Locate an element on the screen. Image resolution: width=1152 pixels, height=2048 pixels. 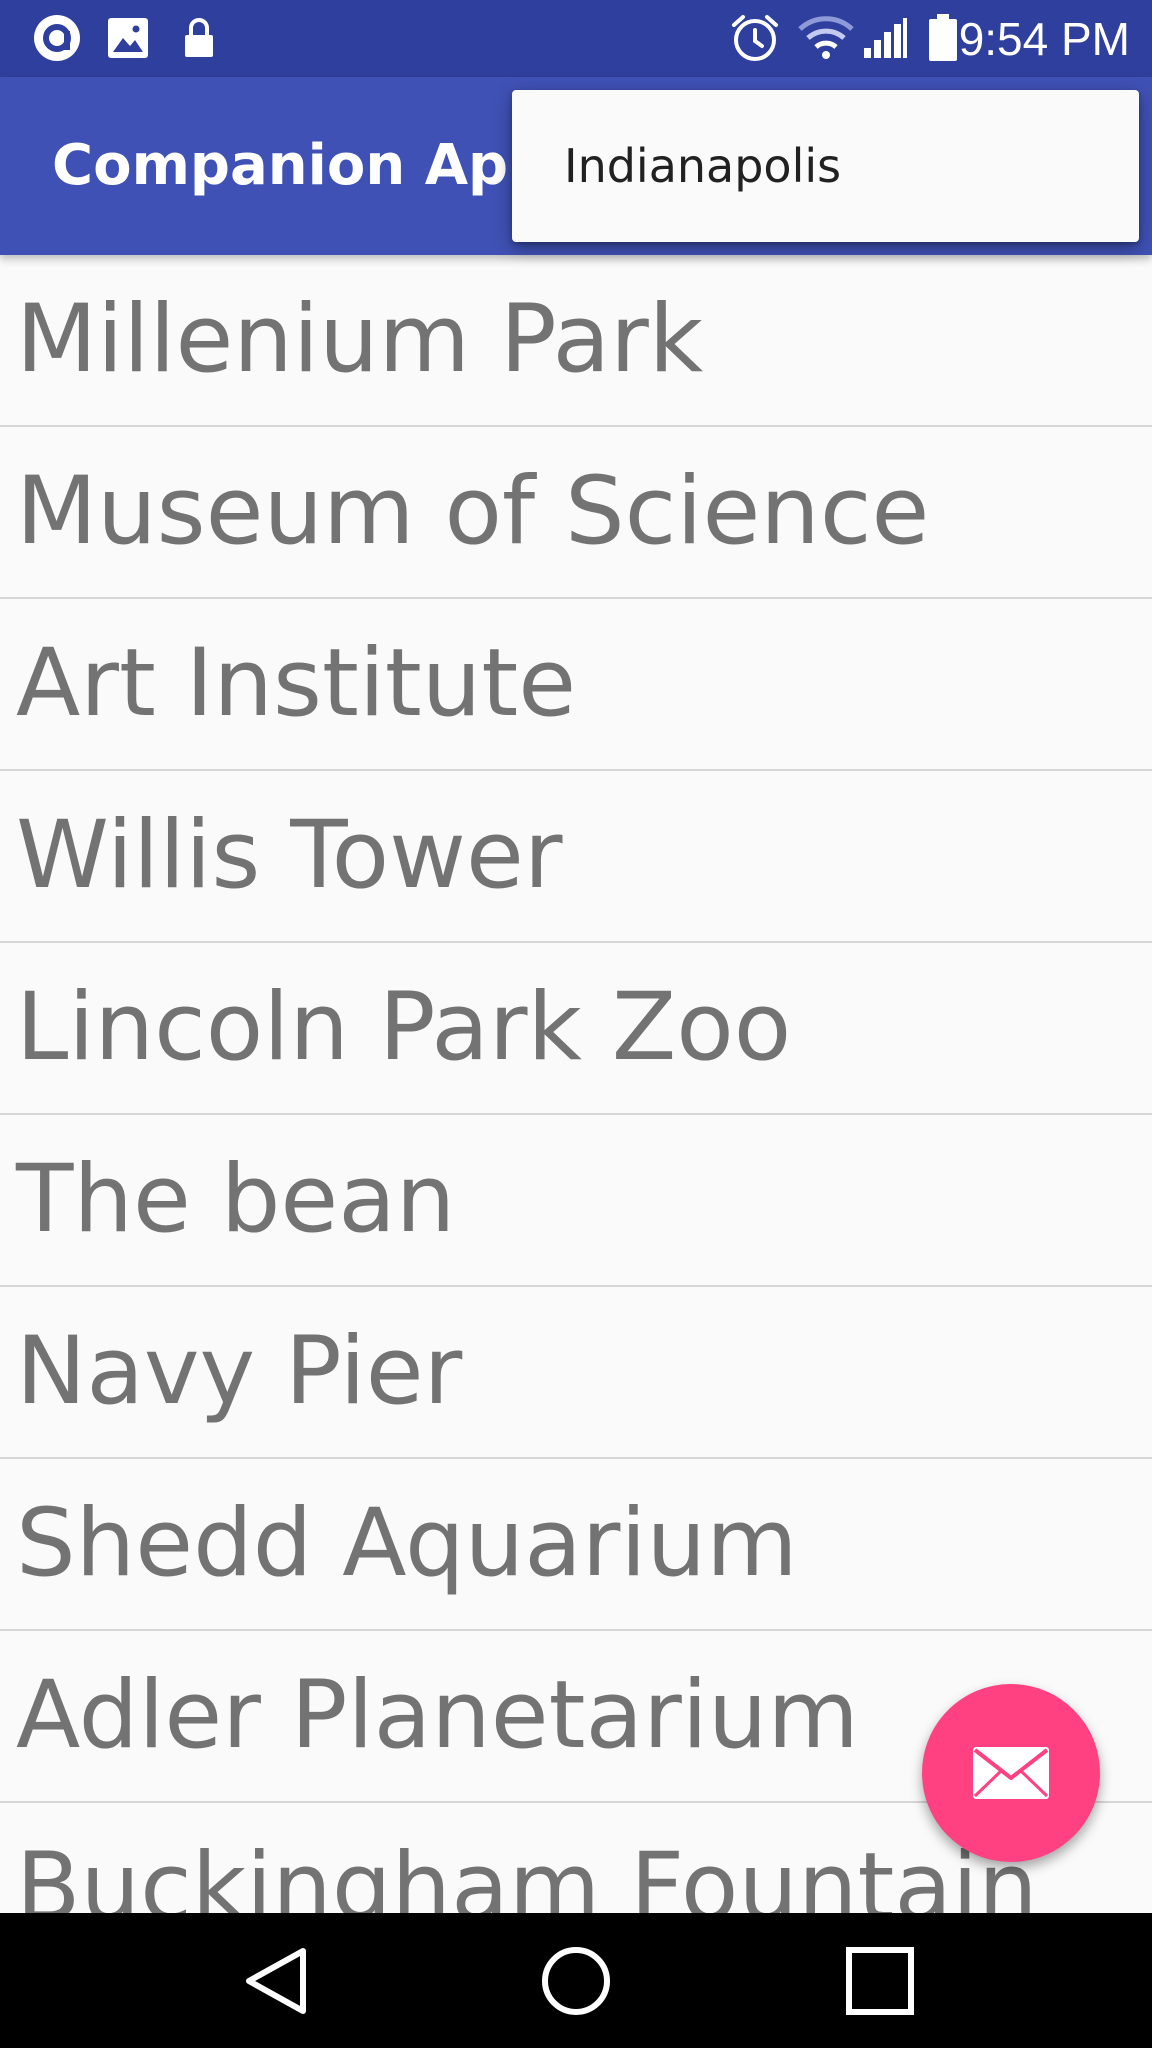
battery-icon is located at coordinates (943, 38).